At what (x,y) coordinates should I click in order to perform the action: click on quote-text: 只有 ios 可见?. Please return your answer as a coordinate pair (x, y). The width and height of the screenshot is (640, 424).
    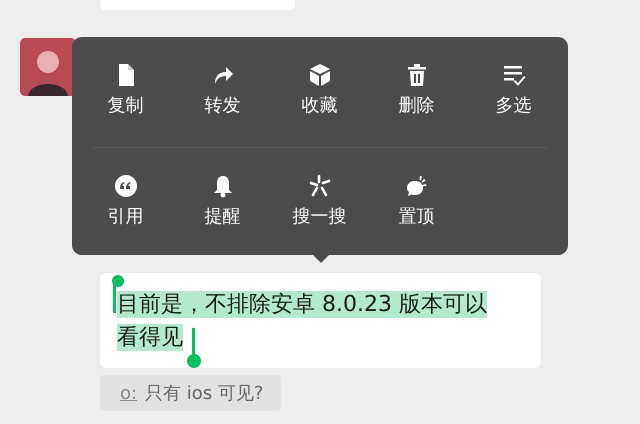
    Looking at the image, I should click on (204, 393).